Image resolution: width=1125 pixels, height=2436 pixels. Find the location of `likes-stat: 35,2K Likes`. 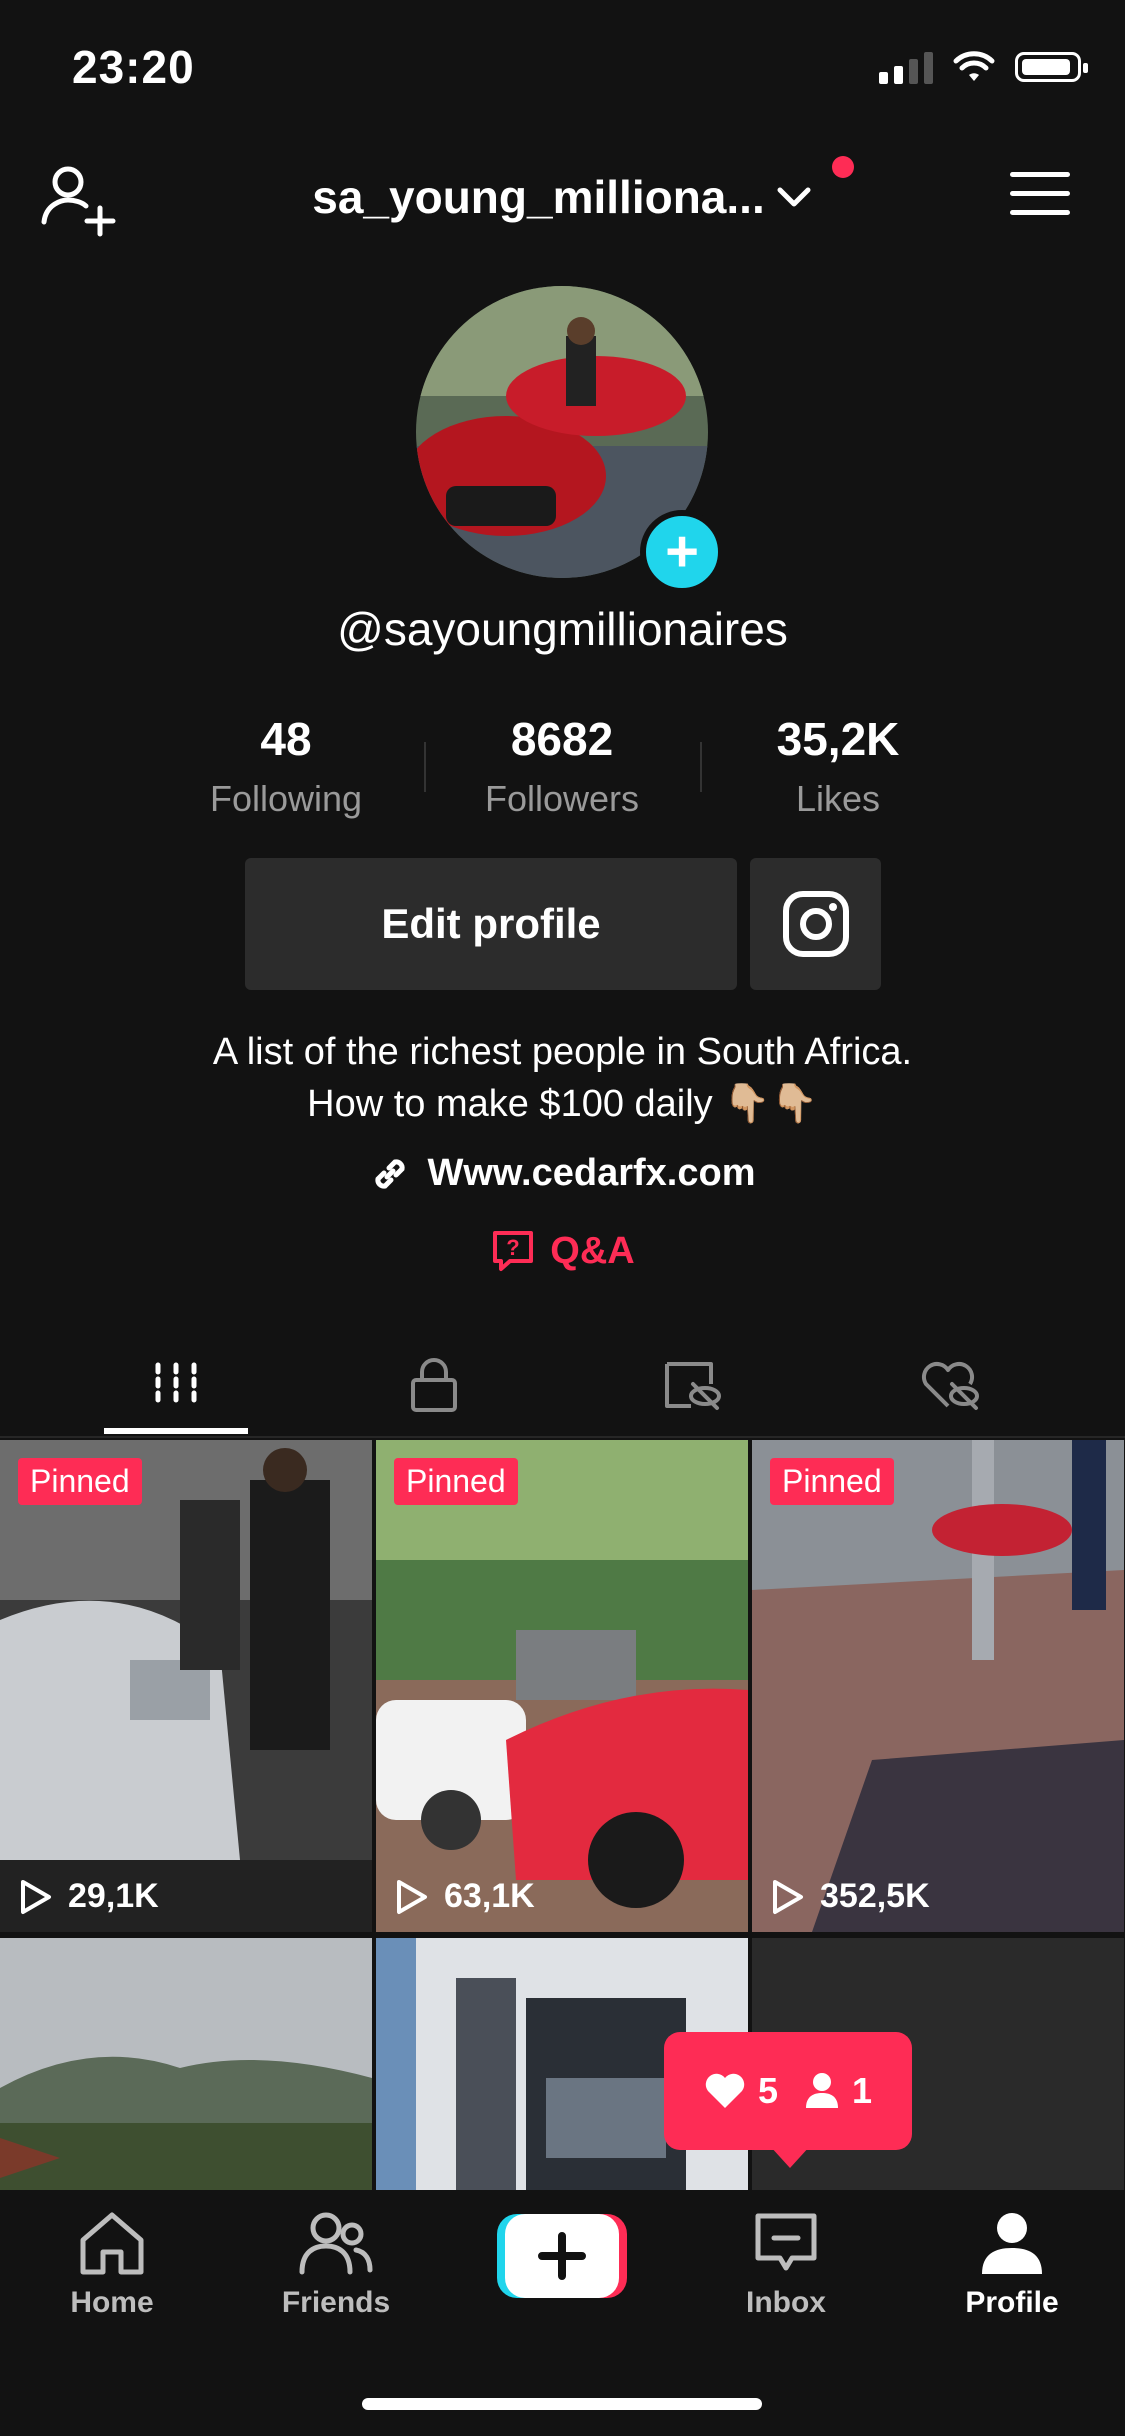

likes-stat: 35,2K Likes is located at coordinates (838, 766).